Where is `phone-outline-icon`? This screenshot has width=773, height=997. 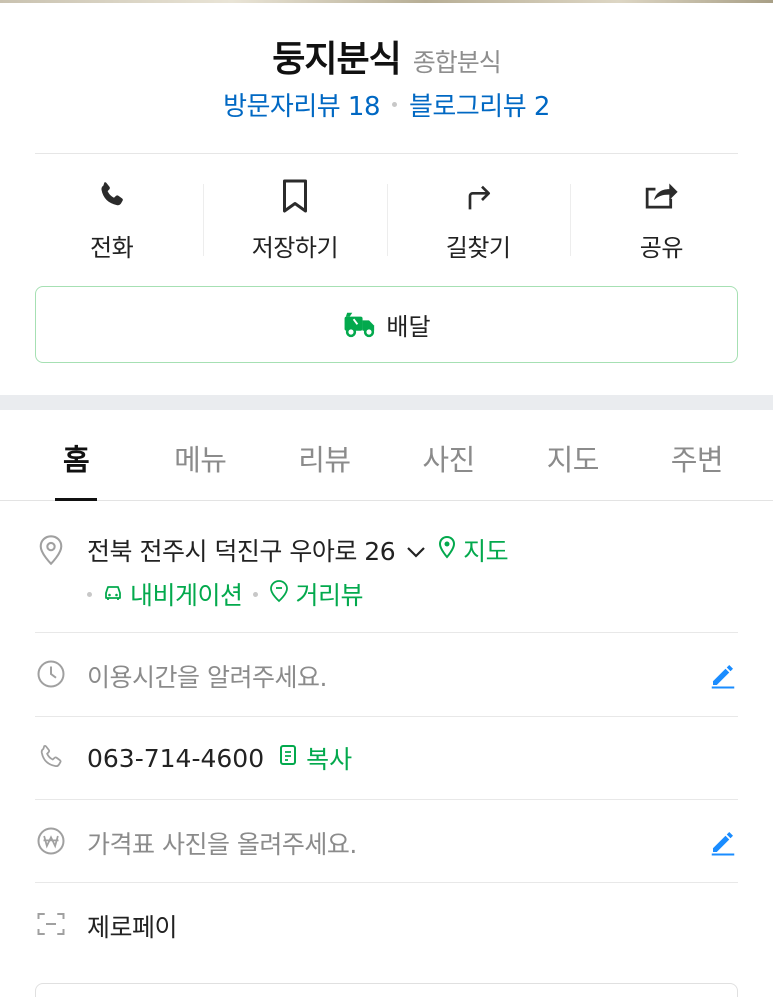
phone-outline-icon is located at coordinates (51, 758).